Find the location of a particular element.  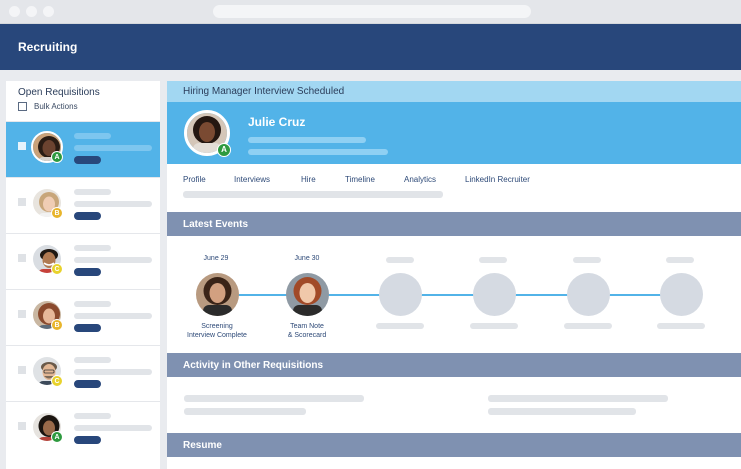

activity-header: Activity in Other Requisitions is located at coordinates (454, 365).